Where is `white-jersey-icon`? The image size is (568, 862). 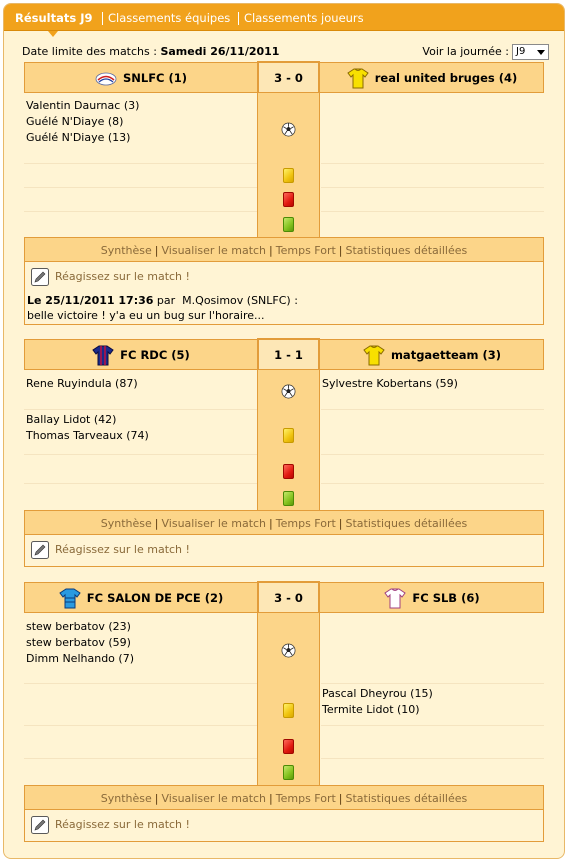
white-jersey-icon is located at coordinates (395, 598).